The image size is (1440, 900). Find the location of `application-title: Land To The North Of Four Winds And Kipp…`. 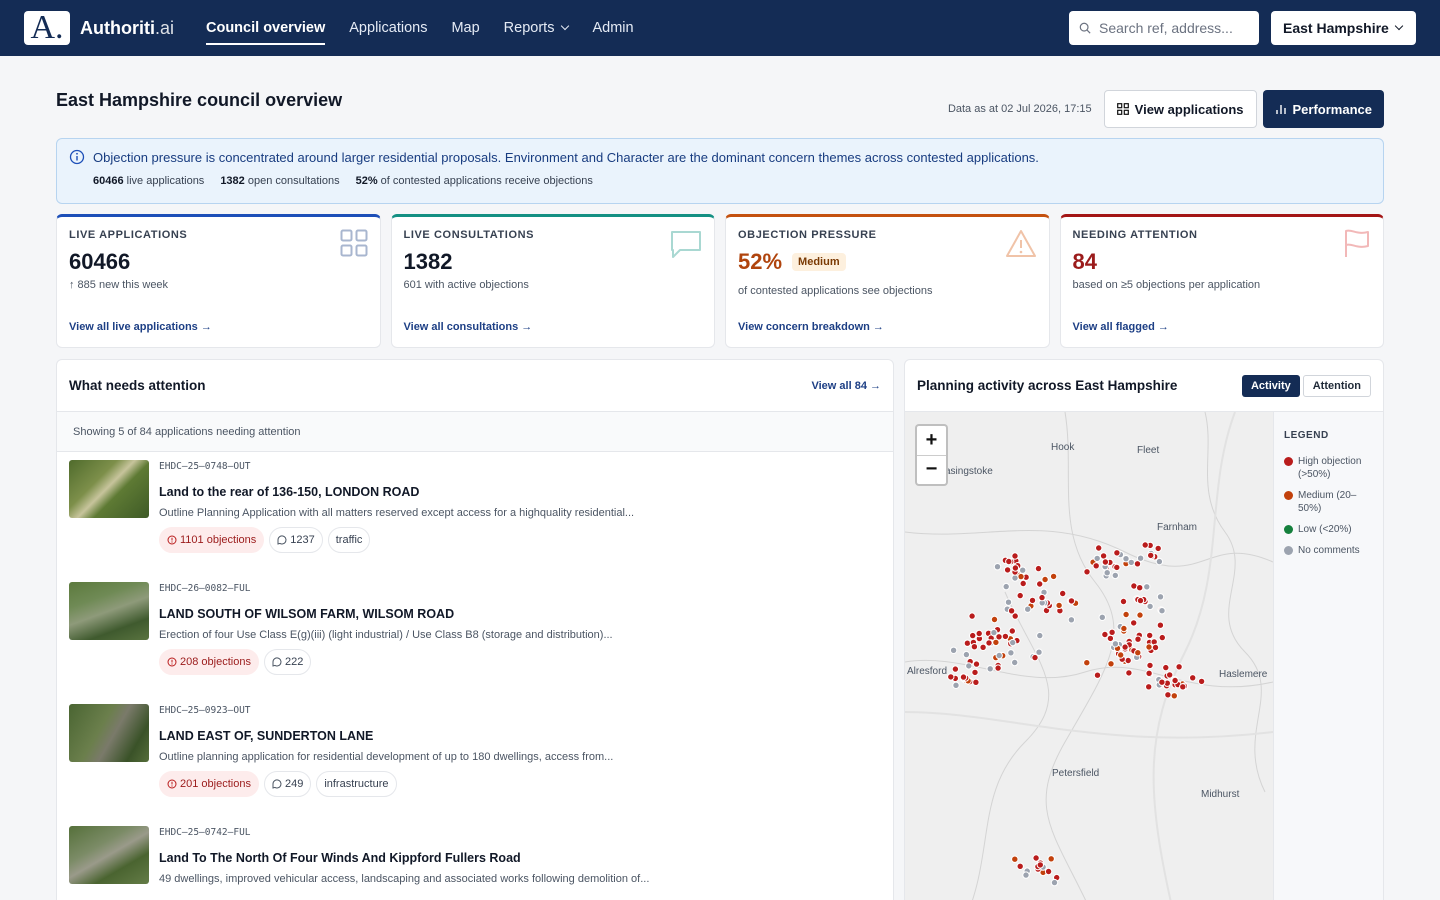

application-title: Land To The North Of Four Winds And Kipp… is located at coordinates (520, 858).